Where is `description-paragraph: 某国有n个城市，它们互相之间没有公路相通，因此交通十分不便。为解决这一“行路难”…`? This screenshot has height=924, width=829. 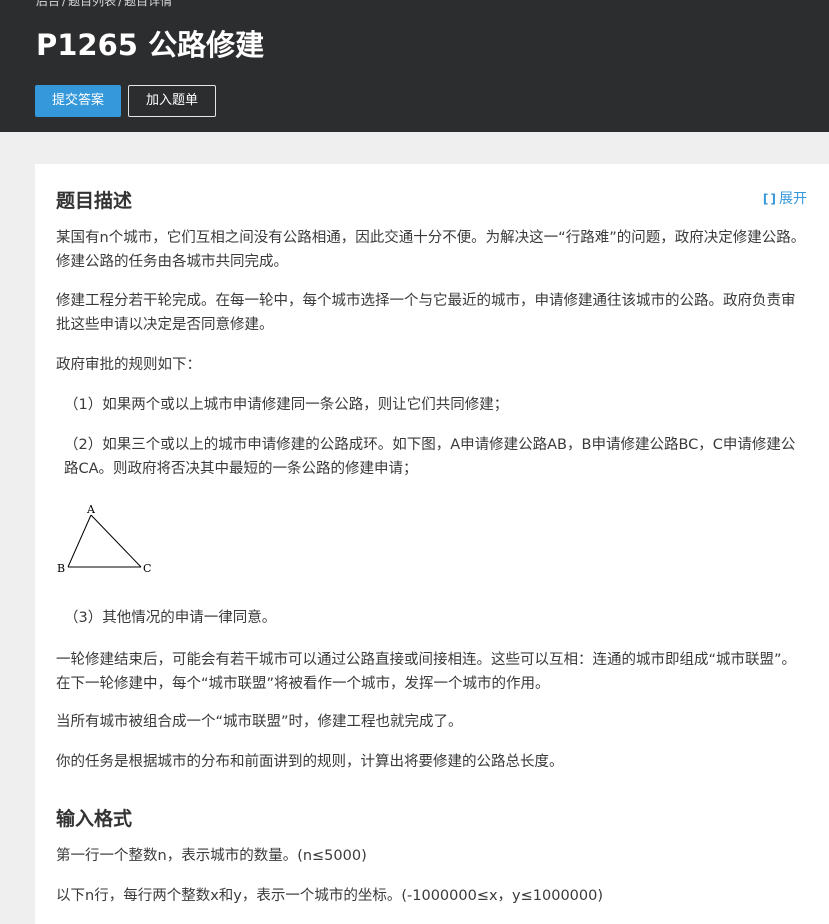
description-paragraph: 某国有n个城市，它们互相之间没有公路相通，因此交通十分不便。为解决这一“行路难”… is located at coordinates (431, 250).